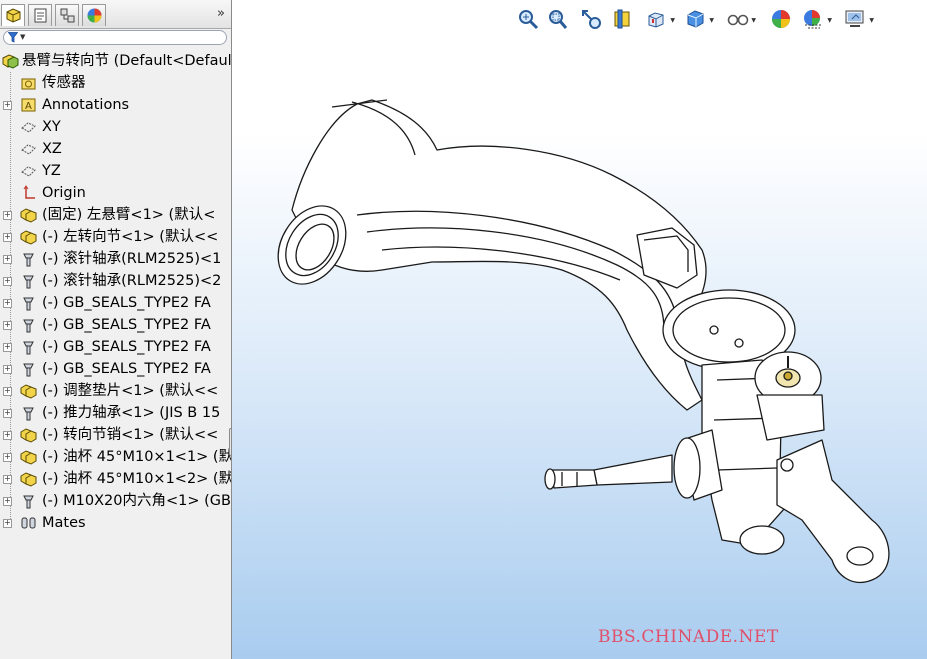 The height and width of the screenshot is (659, 927). What do you see at coordinates (115, 171) in the screenshot?
I see `tree-item: YZ` at bounding box center [115, 171].